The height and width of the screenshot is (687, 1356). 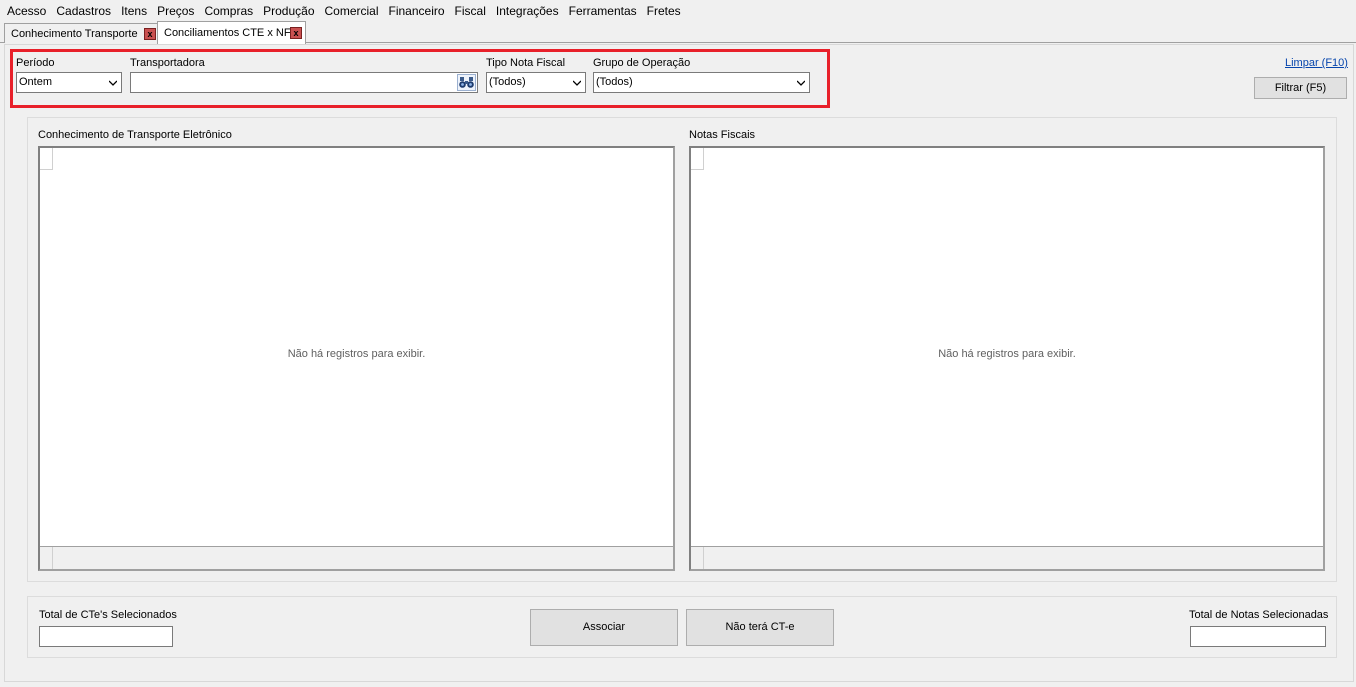 I want to click on cte-empty-message: Não há registros para exibir., so click(x=356, y=354).